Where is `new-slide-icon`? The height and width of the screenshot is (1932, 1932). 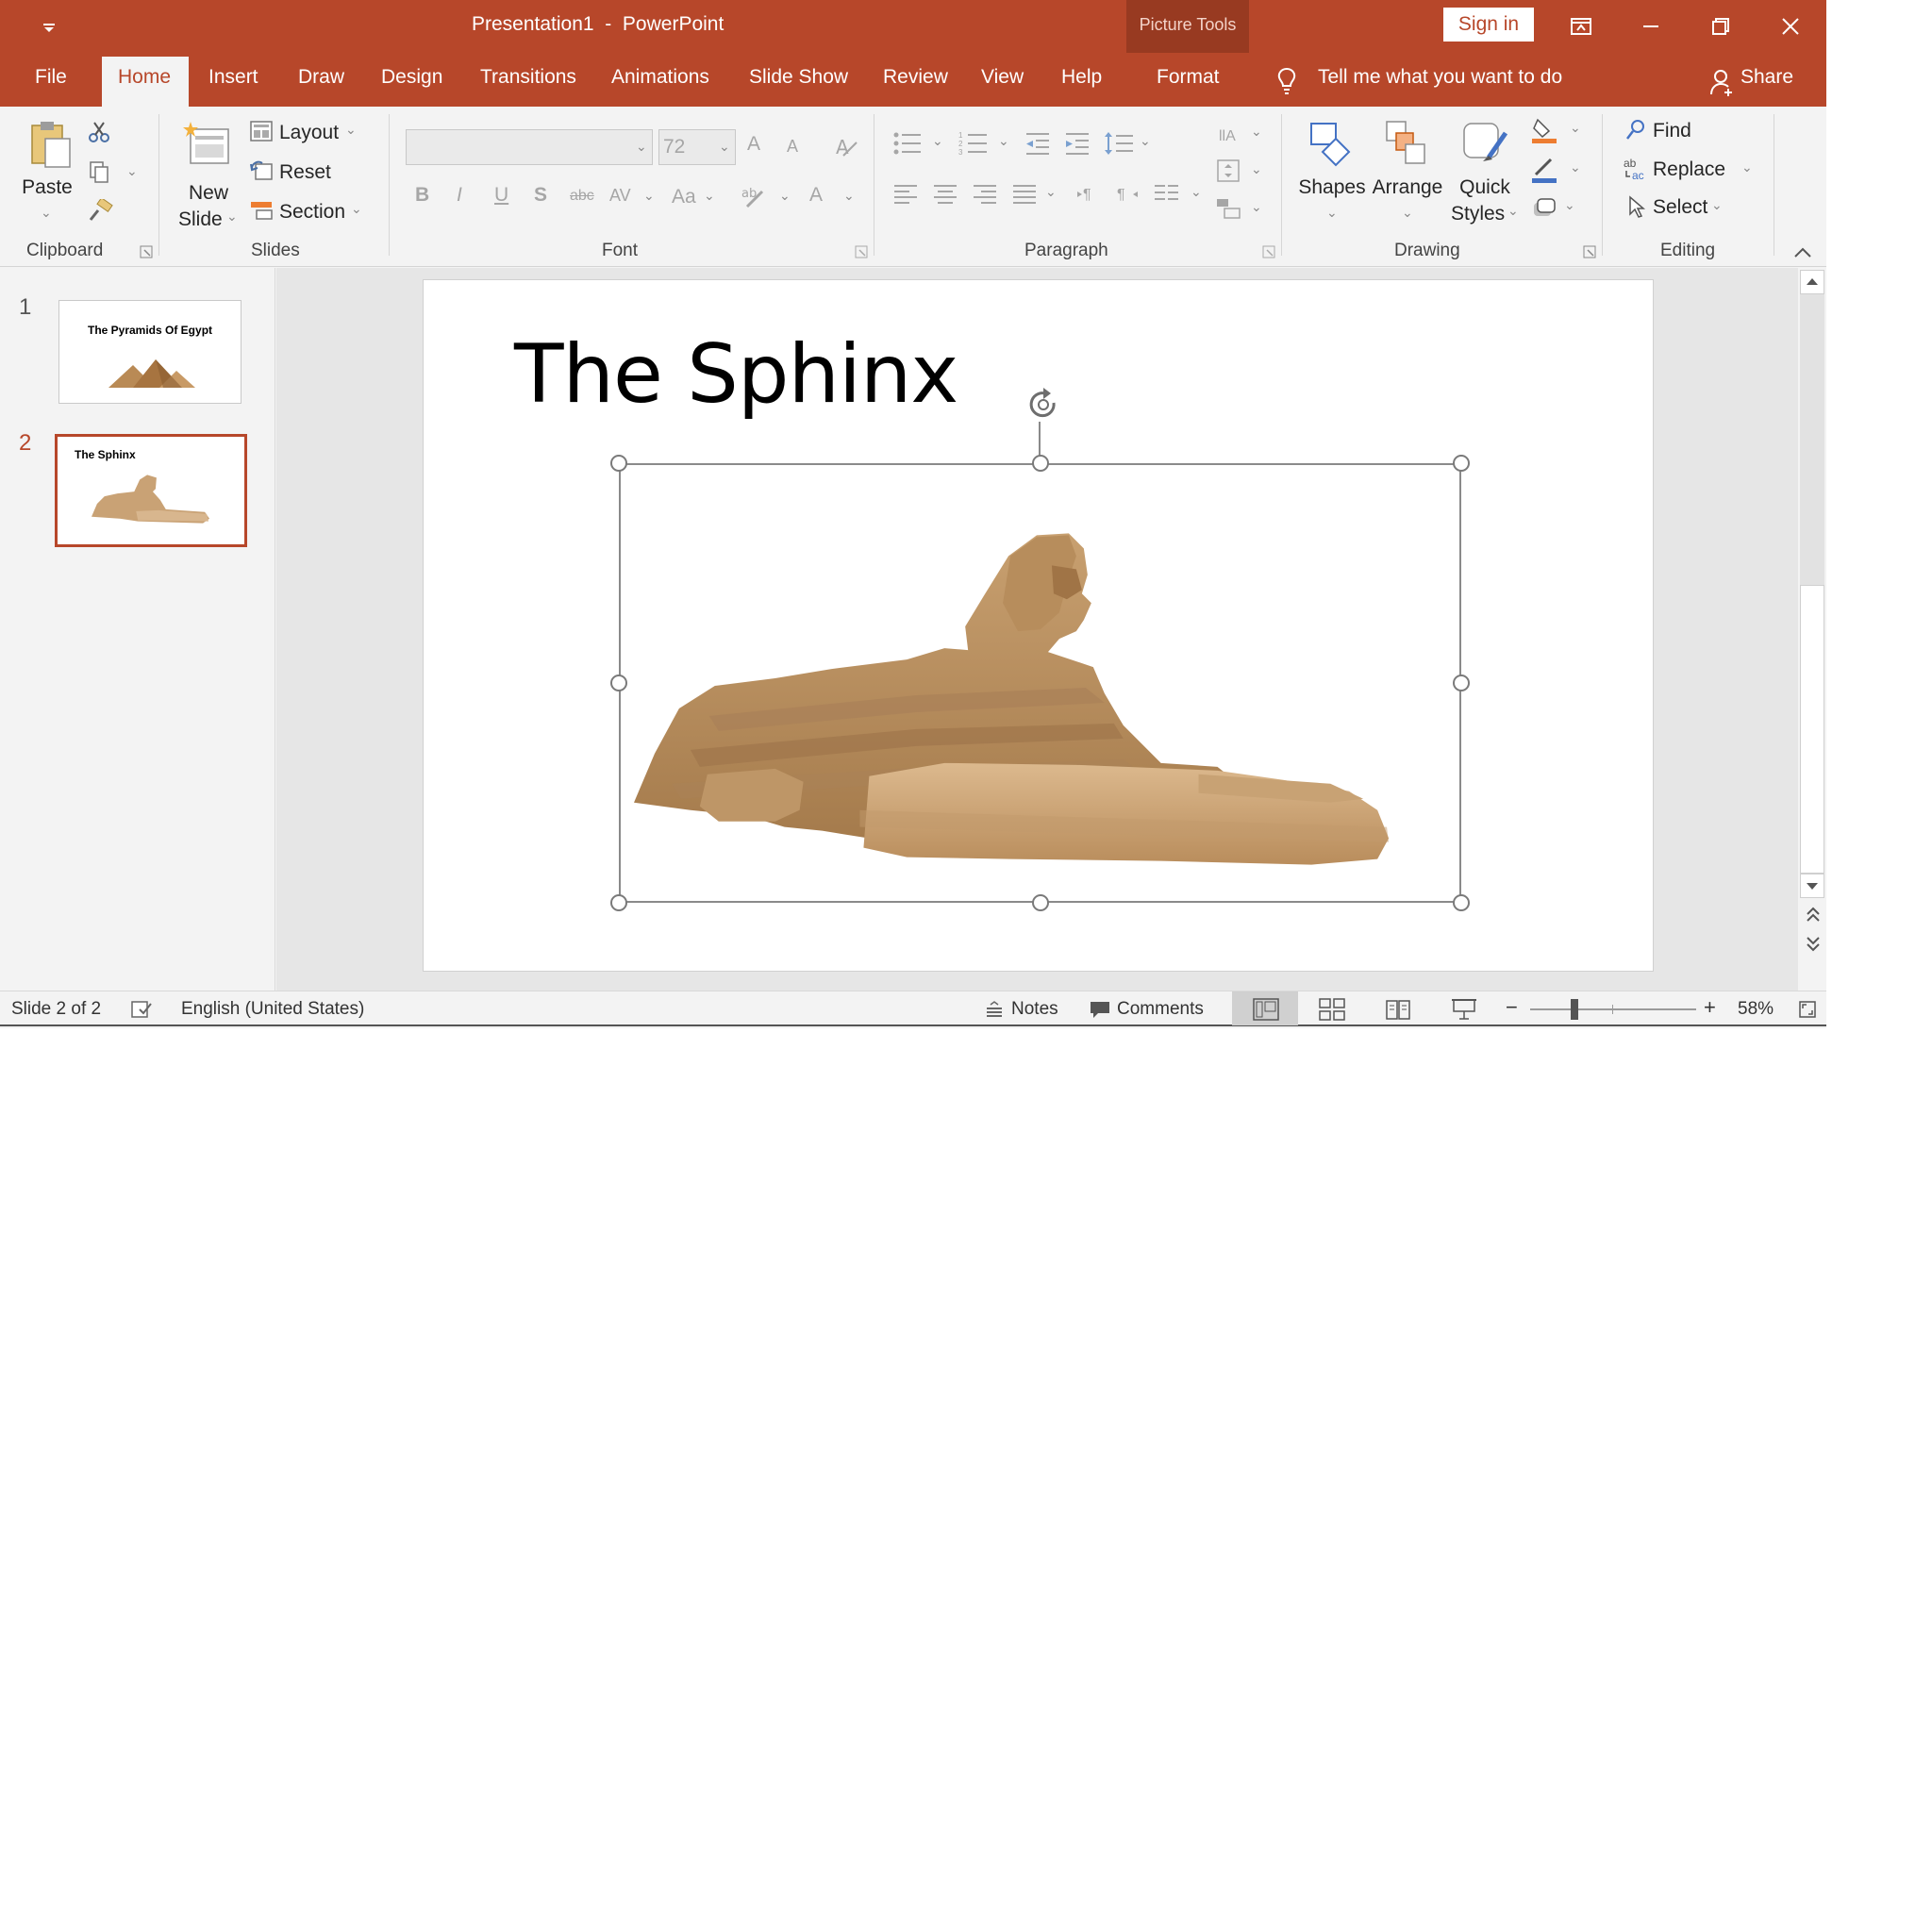 new-slide-icon is located at coordinates (208, 144).